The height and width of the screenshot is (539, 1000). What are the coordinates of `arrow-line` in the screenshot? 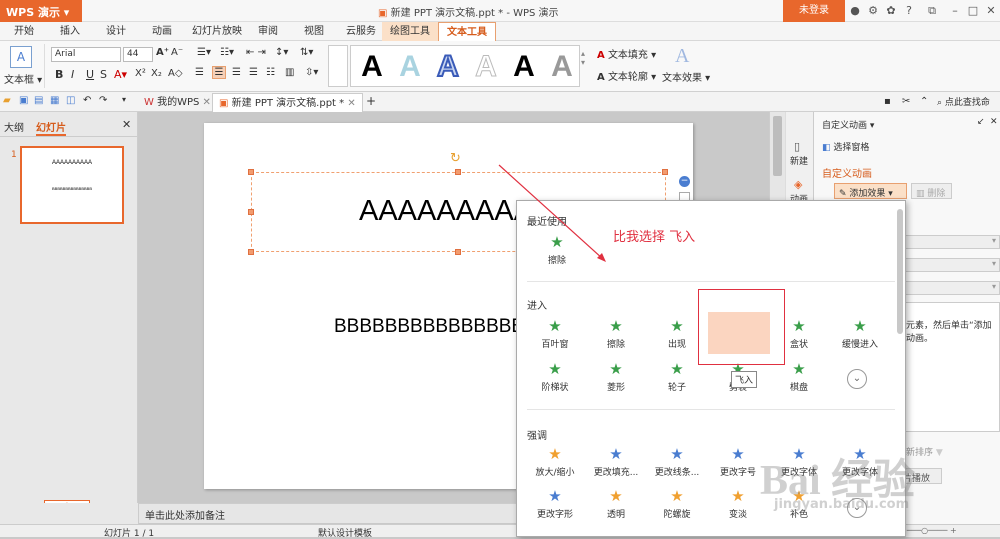 It's located at (551, 212).